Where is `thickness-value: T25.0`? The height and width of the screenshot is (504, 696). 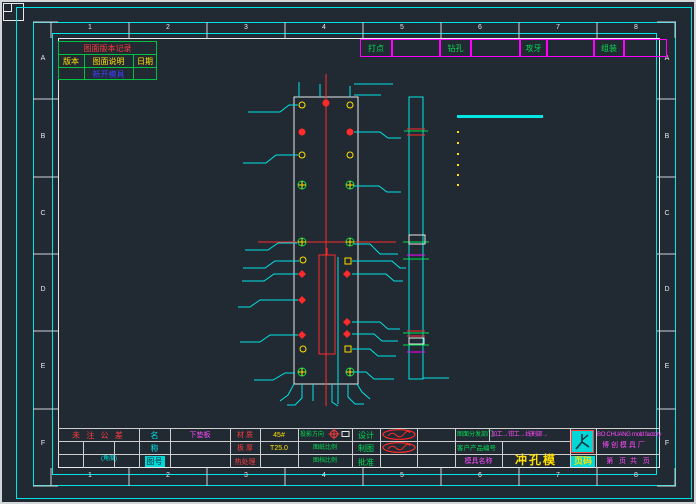 thickness-value: T25.0 is located at coordinates (279, 448).